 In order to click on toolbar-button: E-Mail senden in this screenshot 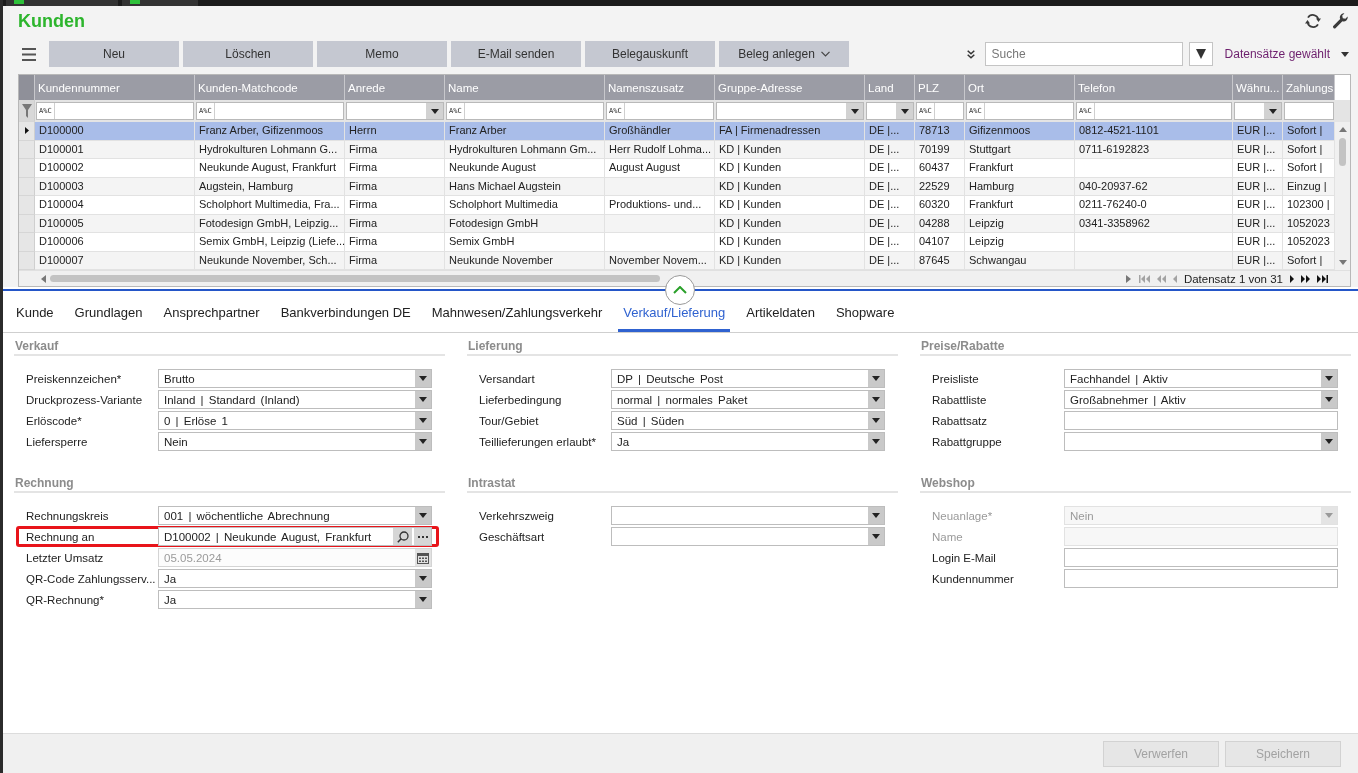, I will do `click(516, 54)`.